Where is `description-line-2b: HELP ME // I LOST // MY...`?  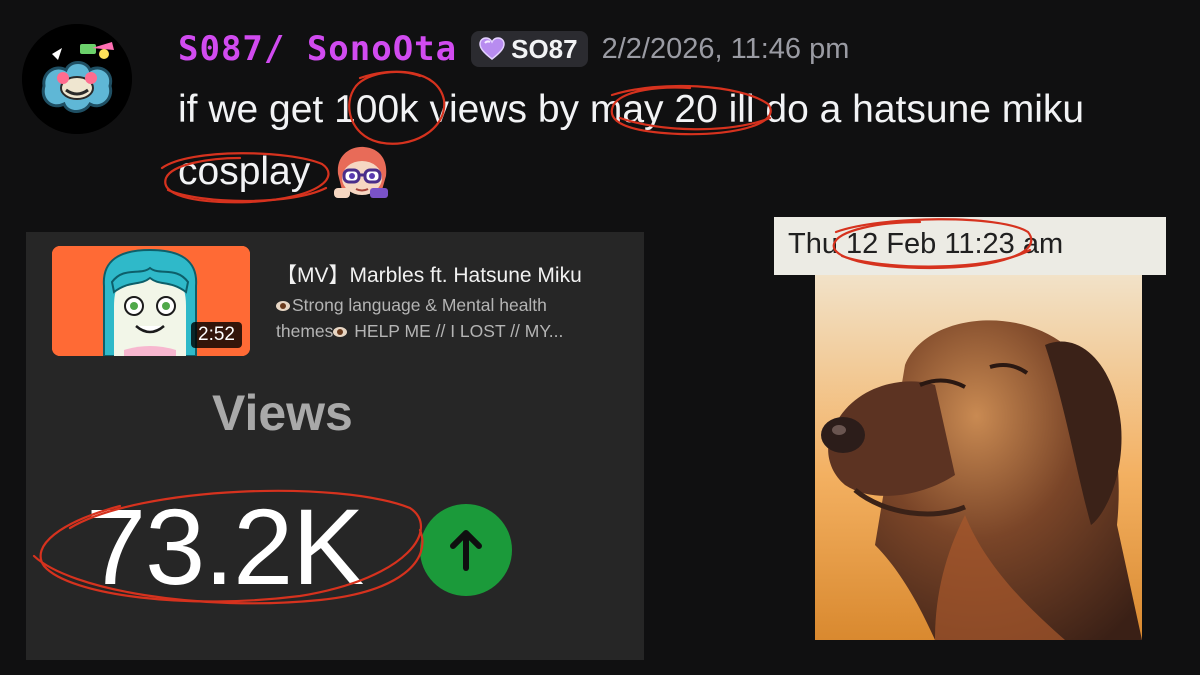 description-line-2b: HELP ME // I LOST // MY... is located at coordinates (456, 331).